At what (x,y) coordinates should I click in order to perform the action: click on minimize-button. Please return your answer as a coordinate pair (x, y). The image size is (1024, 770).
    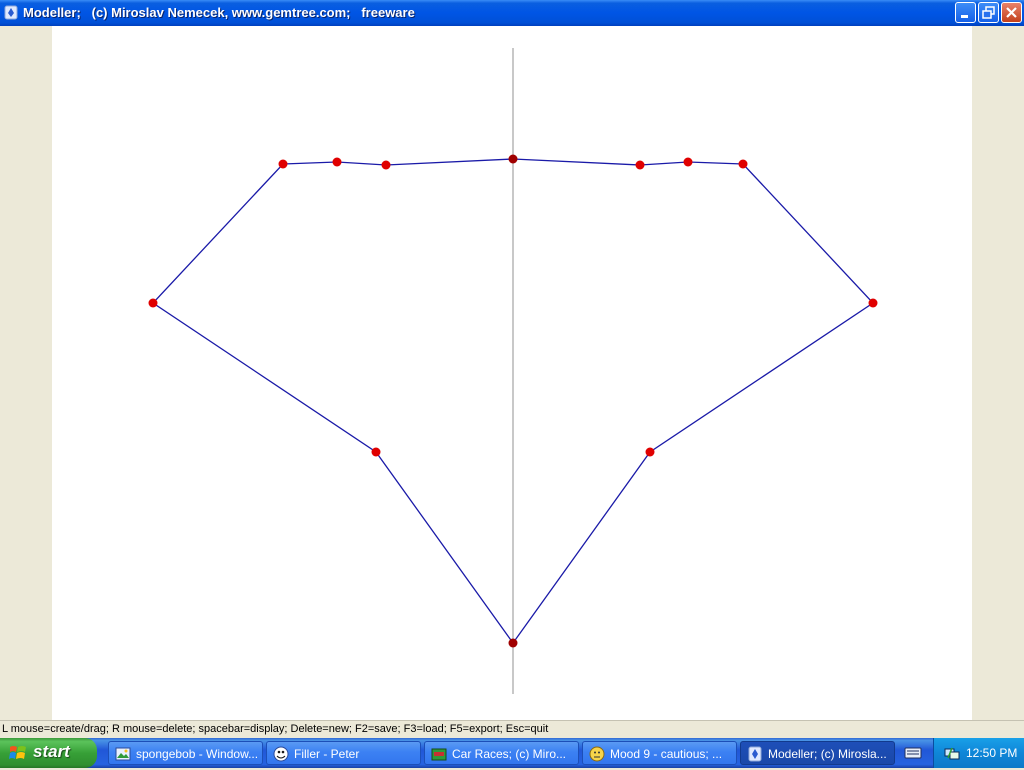
    Looking at the image, I should click on (965, 12).